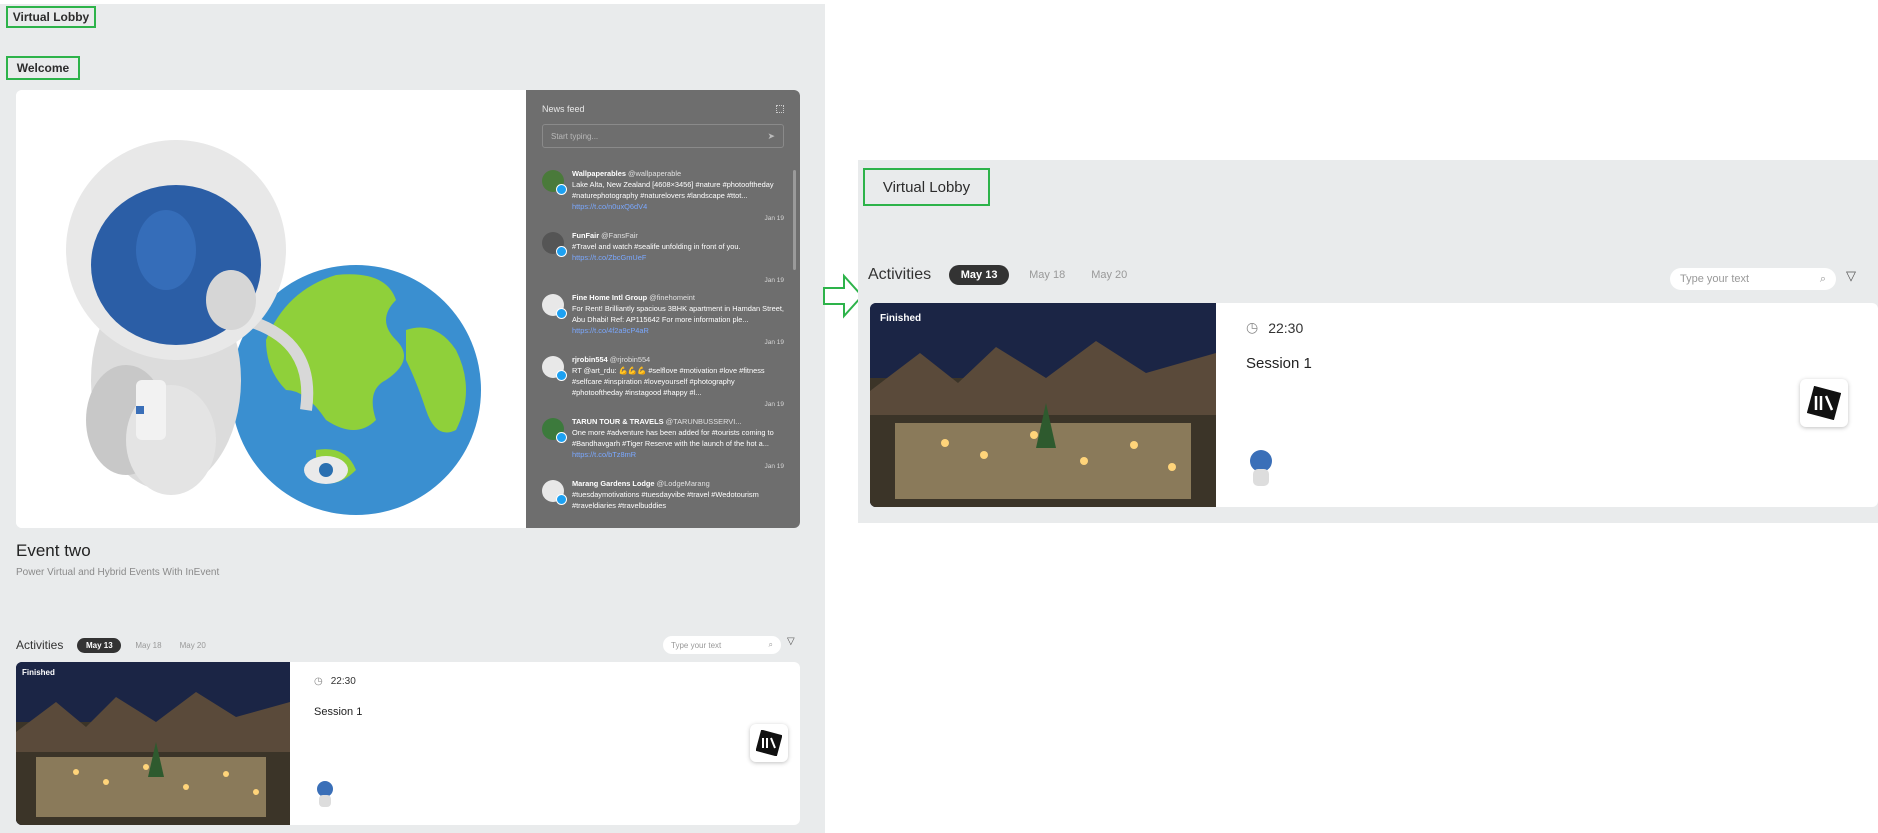 The height and width of the screenshot is (833, 1878). Describe the element at coordinates (619, 235) in the screenshot. I see `tweet-handle: @FansFair` at that location.